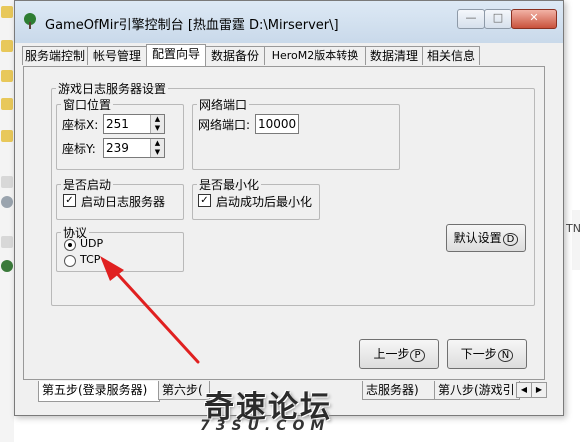  What do you see at coordinates (176, 55) in the screenshot?
I see `tab-config-wizard: 配置向导` at bounding box center [176, 55].